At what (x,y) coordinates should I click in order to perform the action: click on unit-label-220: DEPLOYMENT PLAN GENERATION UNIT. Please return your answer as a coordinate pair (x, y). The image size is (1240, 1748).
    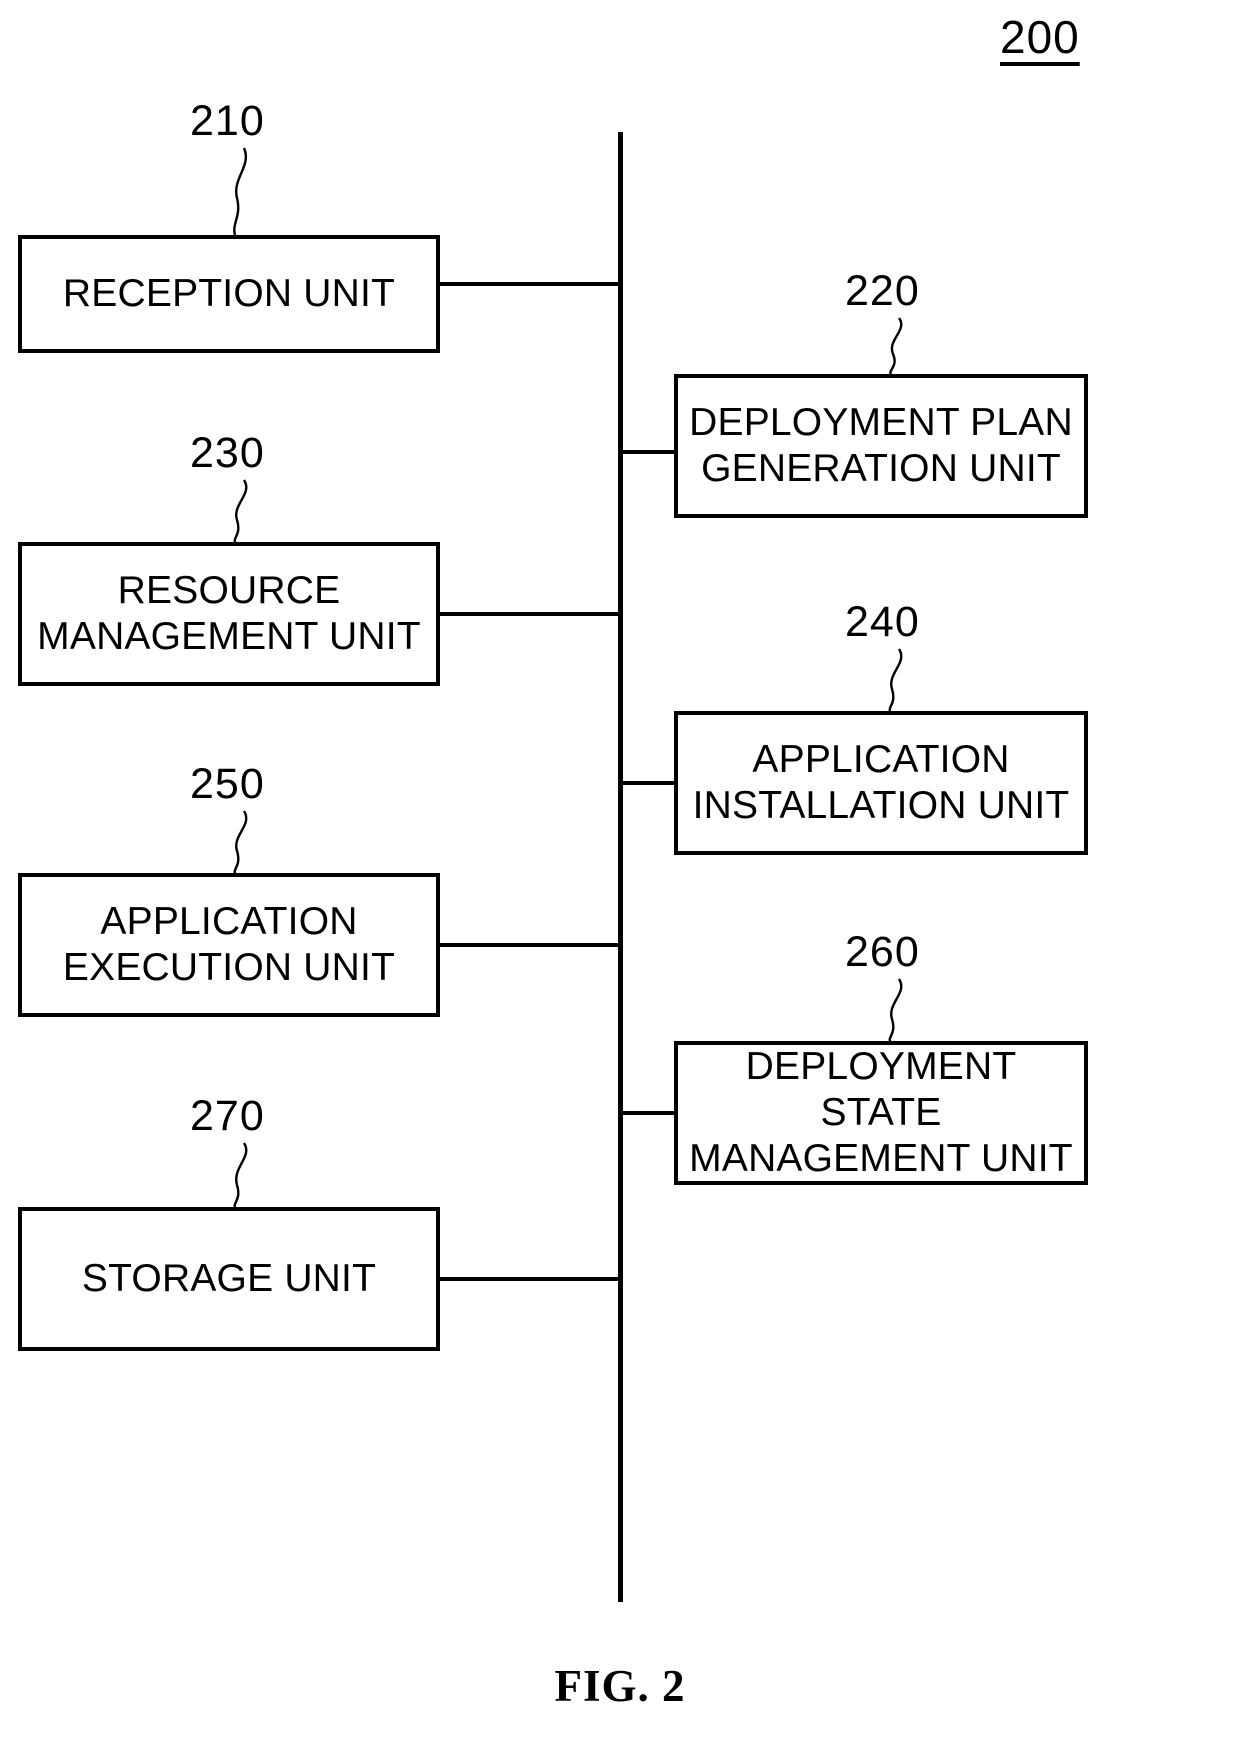
    Looking at the image, I should click on (881, 445).